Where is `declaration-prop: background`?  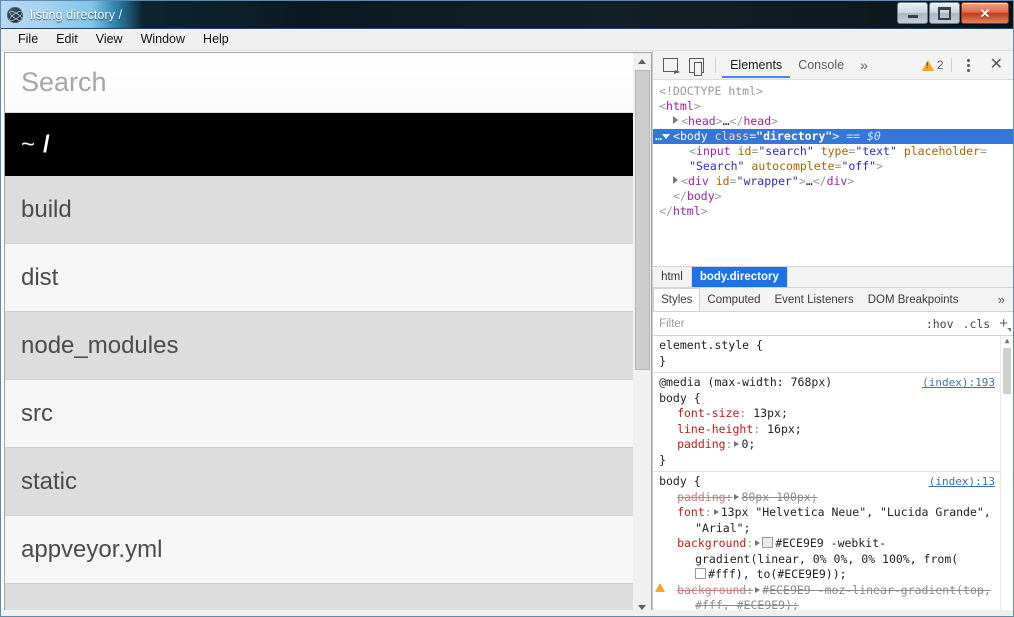 declaration-prop: background is located at coordinates (712, 589).